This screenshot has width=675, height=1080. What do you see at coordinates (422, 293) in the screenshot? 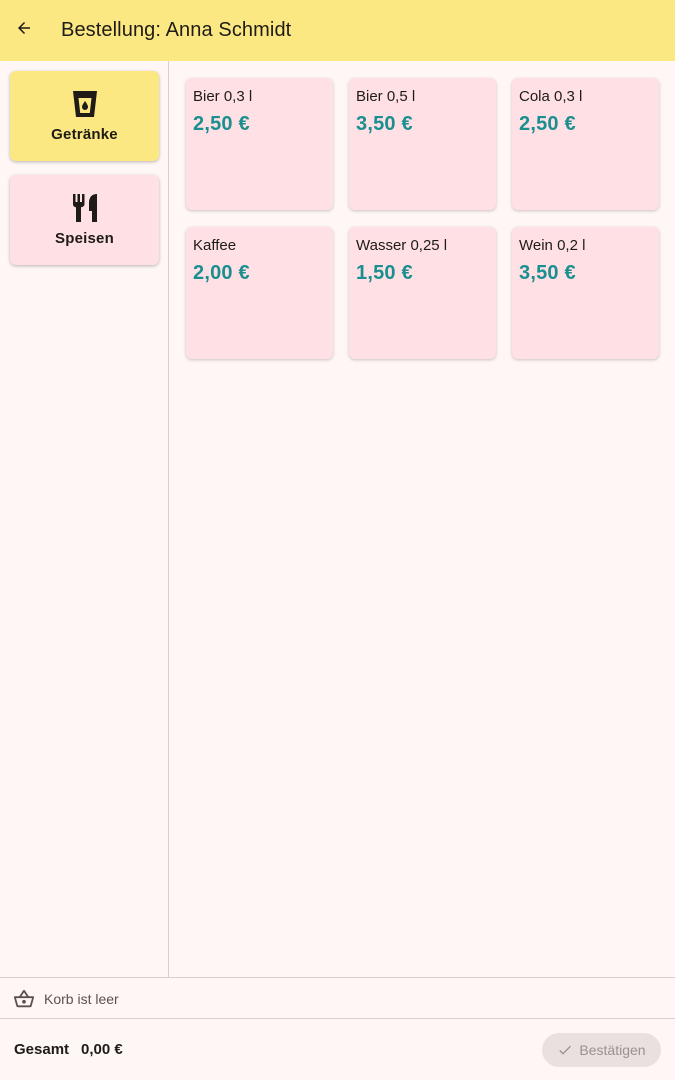
I see `product-card: Wasser 0,25 l 1,50 €` at bounding box center [422, 293].